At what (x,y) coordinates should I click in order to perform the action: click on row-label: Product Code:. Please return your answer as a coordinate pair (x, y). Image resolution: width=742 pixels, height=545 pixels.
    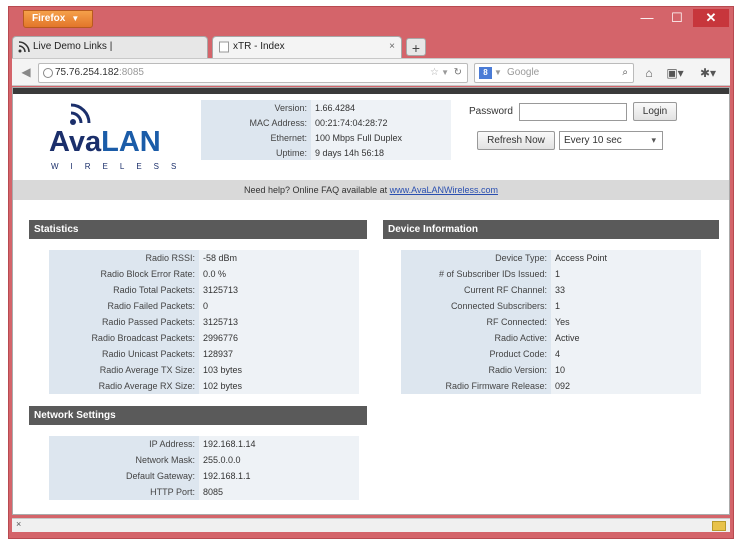
    Looking at the image, I should click on (476, 354).